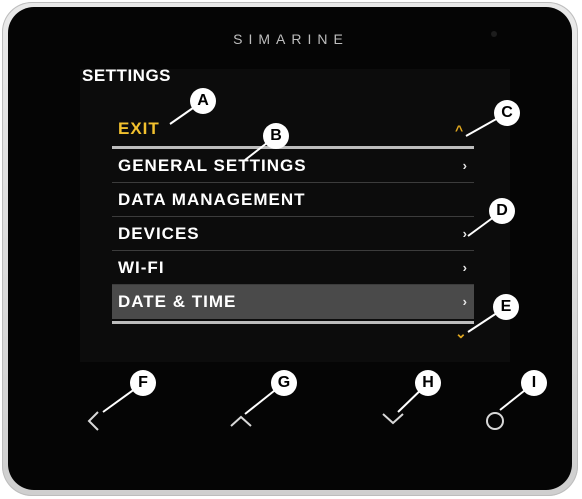 This screenshot has height=499, width=582. Describe the element at coordinates (203, 101) in the screenshot. I see `callout-a: A` at that location.